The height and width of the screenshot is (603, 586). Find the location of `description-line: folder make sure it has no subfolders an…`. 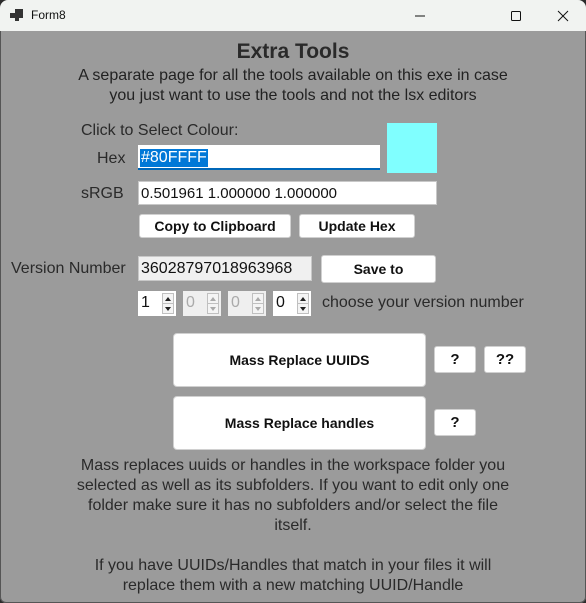

description-line: folder make sure it has no subfolders an… is located at coordinates (293, 505).